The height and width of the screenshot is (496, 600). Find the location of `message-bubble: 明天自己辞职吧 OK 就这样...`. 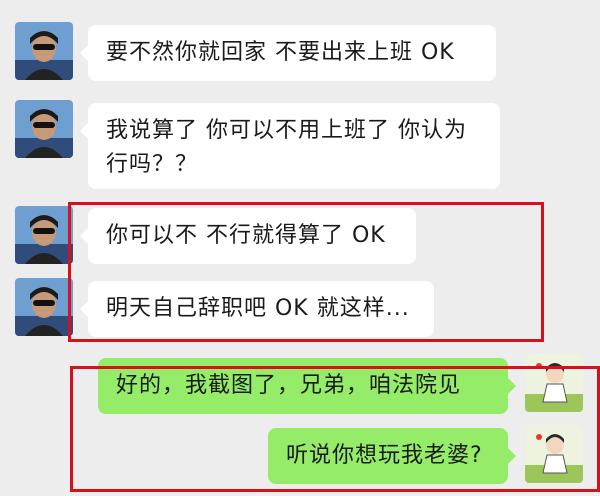

message-bubble: 明天自己辞职吧 OK 就这样... is located at coordinates (257, 309).